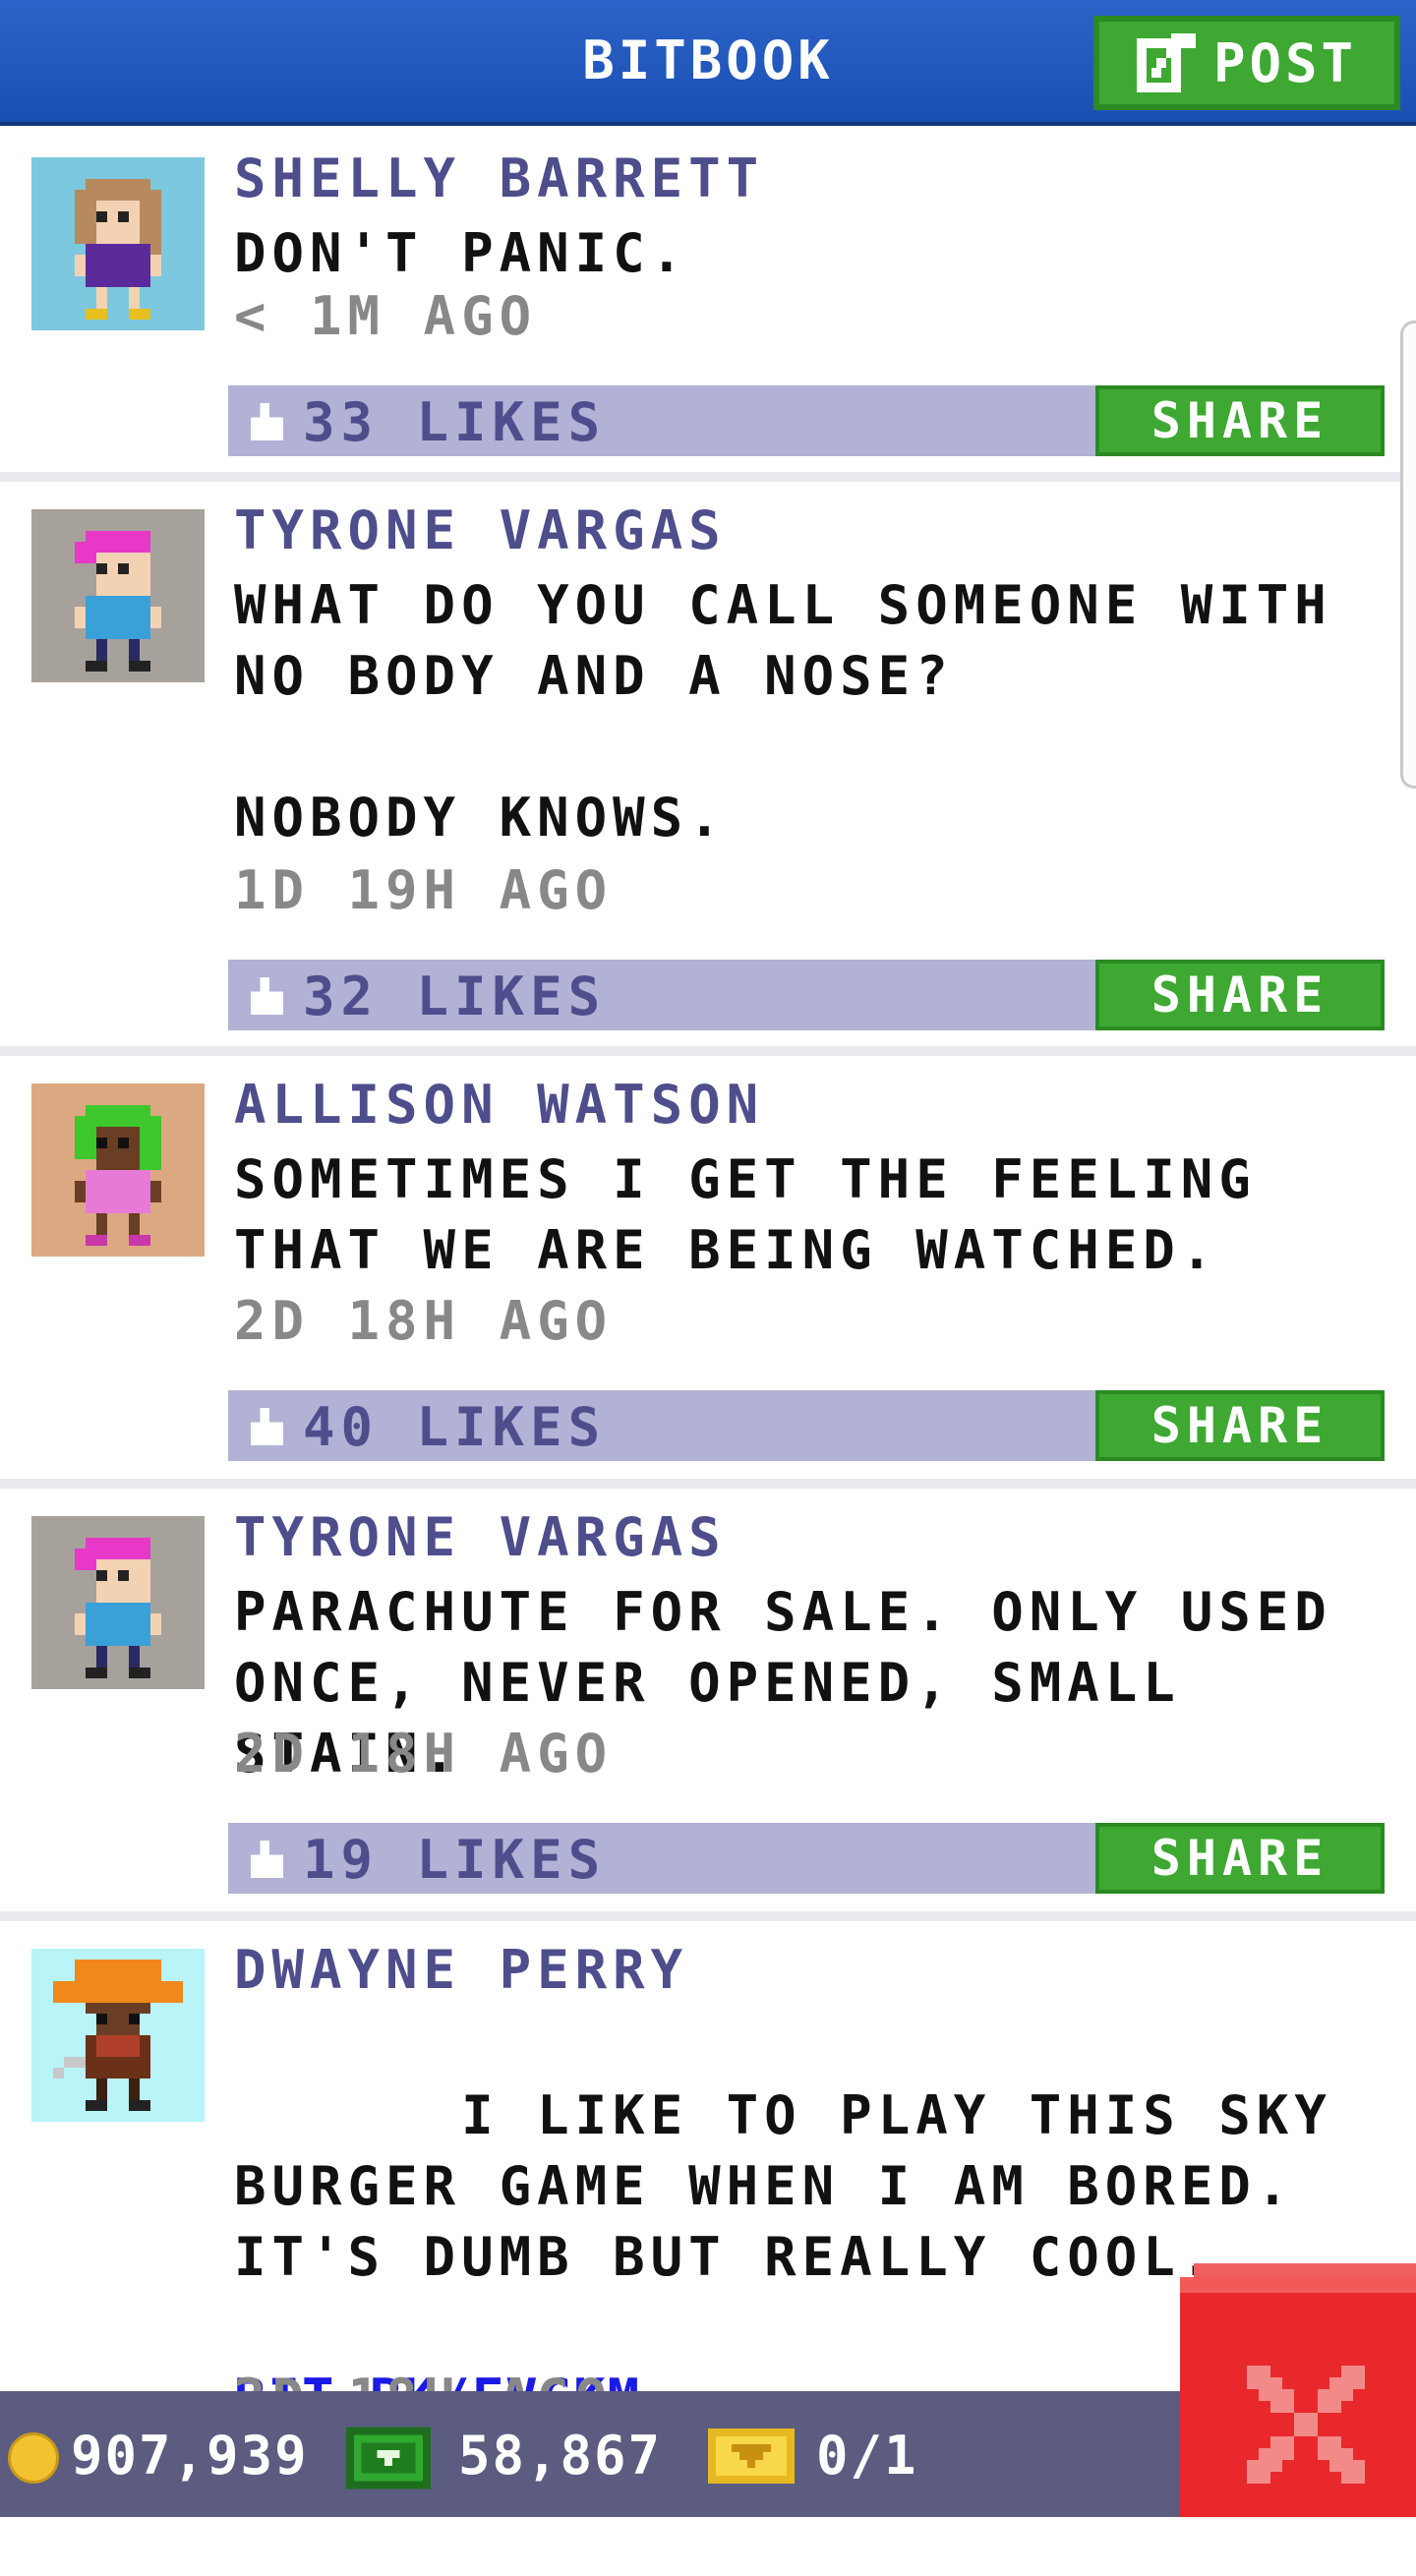 Image resolution: width=1416 pixels, height=2576 pixels. What do you see at coordinates (455, 422) in the screenshot?
I see `likes-count: 33 LIKES` at bounding box center [455, 422].